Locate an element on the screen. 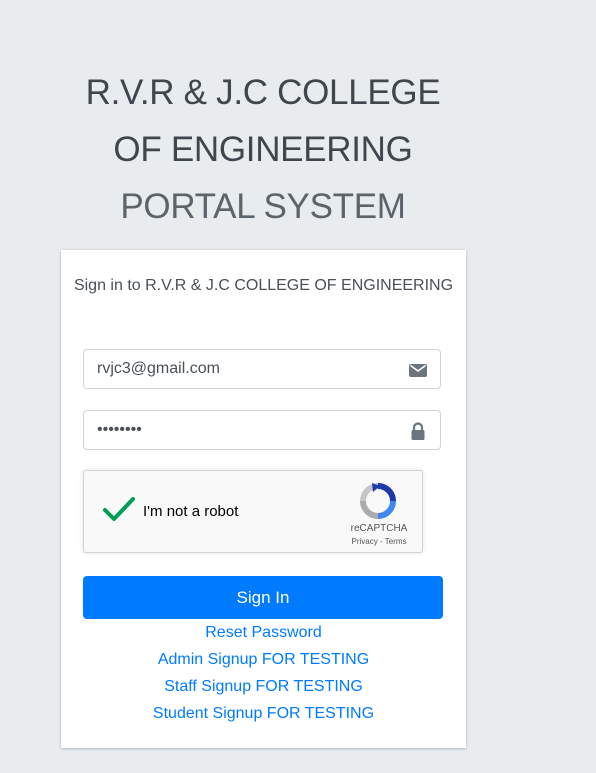 This screenshot has height=773, width=596. envelope-icon is located at coordinates (418, 370).